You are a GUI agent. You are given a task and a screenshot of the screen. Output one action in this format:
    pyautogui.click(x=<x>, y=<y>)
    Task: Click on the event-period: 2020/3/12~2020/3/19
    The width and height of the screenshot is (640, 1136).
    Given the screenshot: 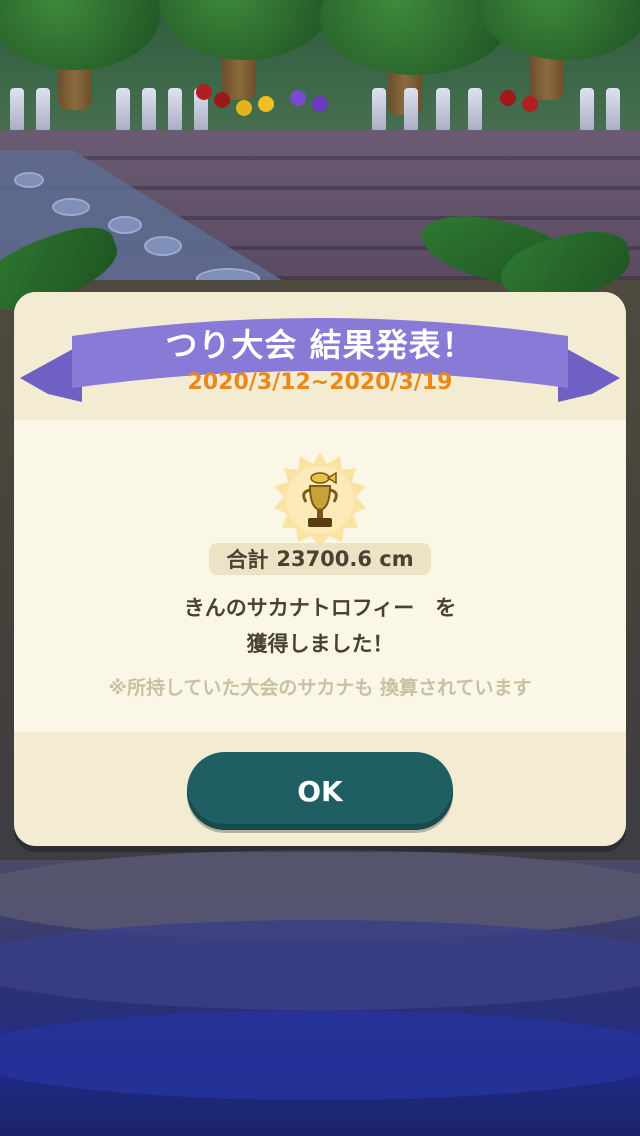 What is the action you would take?
    pyautogui.click(x=320, y=382)
    